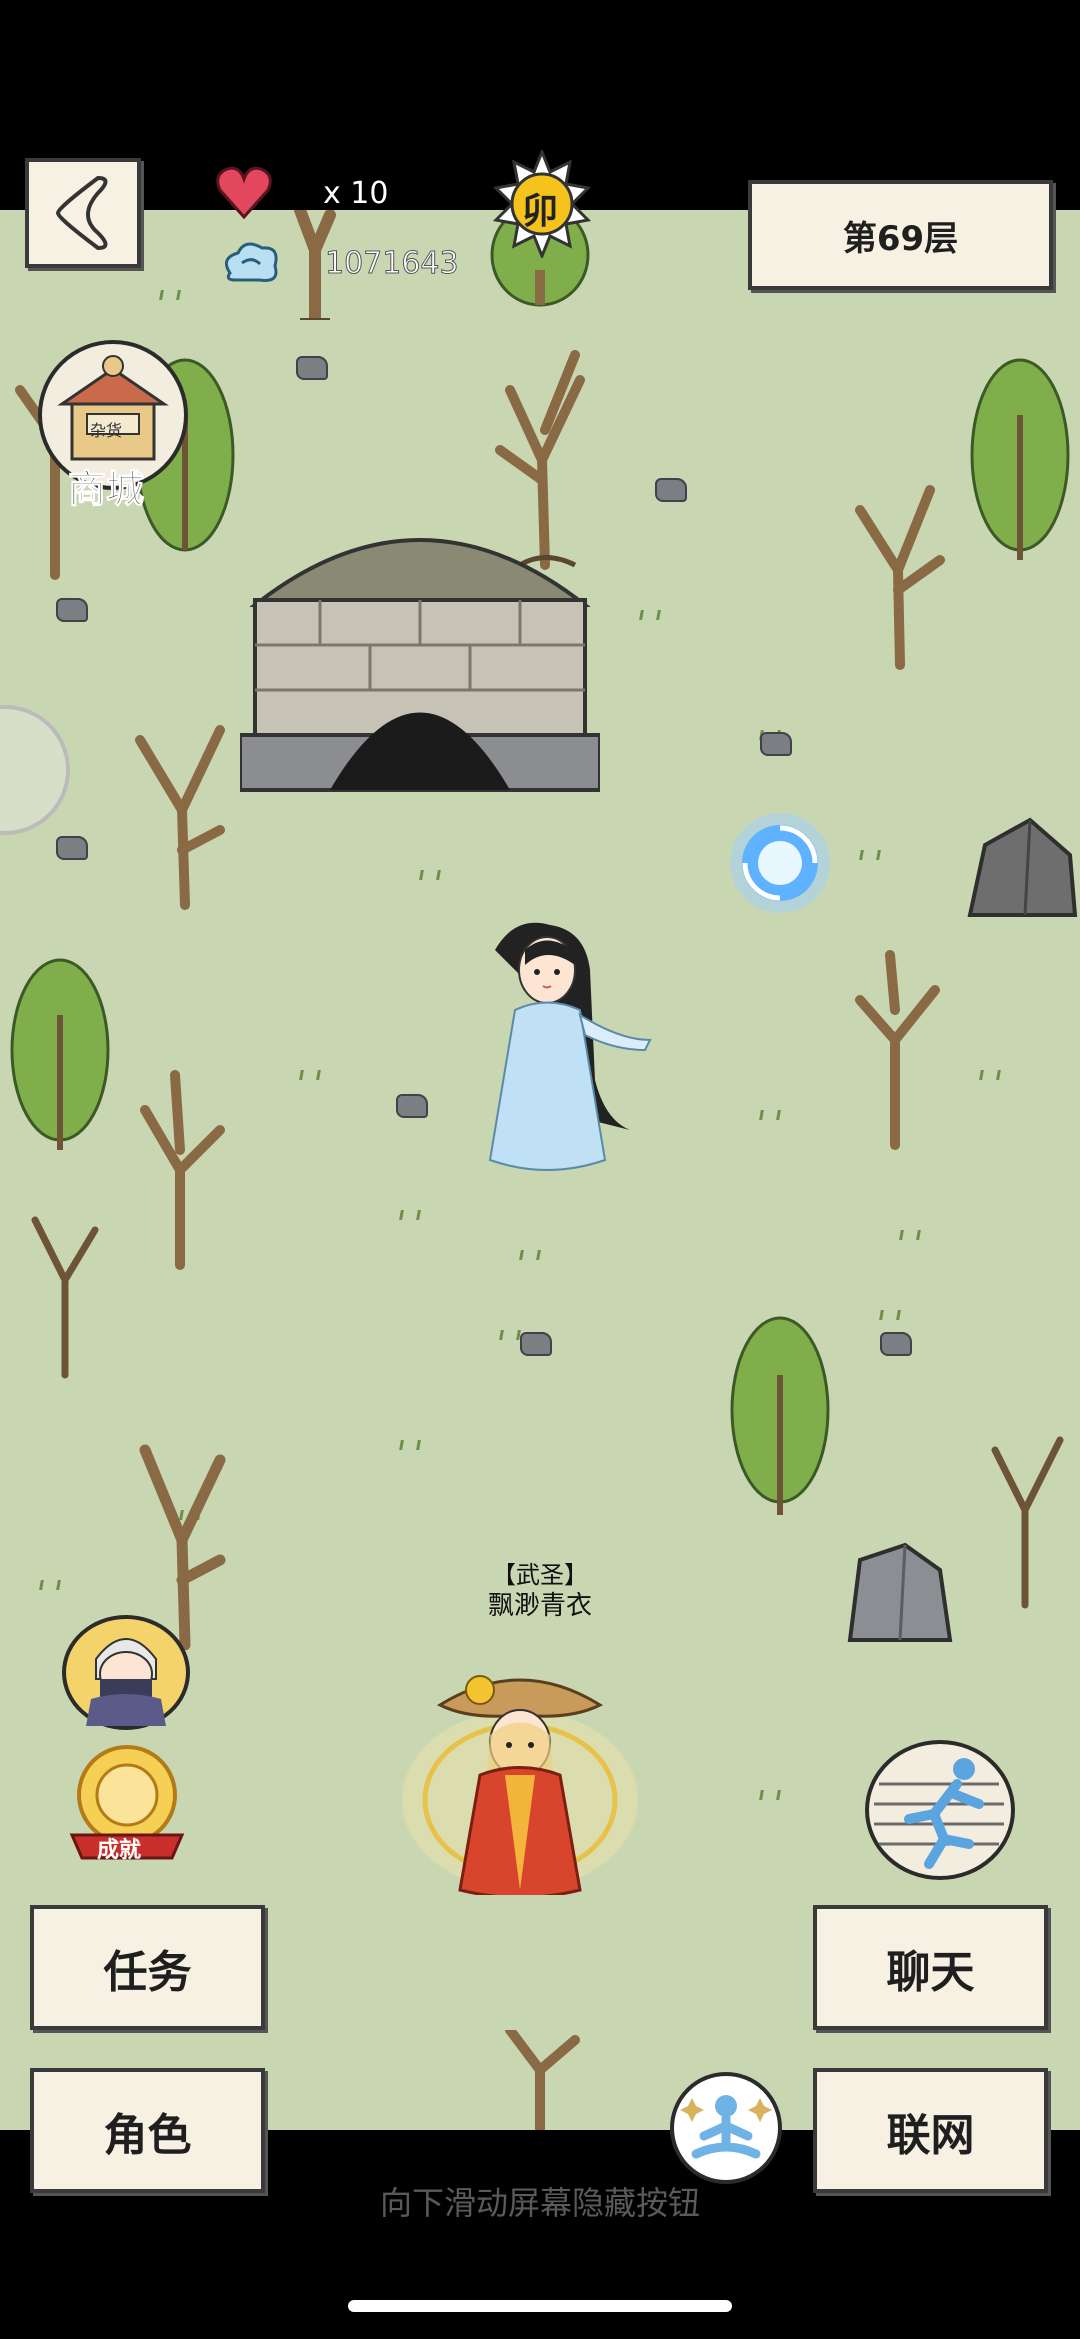  Describe the element at coordinates (147, 2130) in the screenshot. I see `character-button: 角色` at that location.